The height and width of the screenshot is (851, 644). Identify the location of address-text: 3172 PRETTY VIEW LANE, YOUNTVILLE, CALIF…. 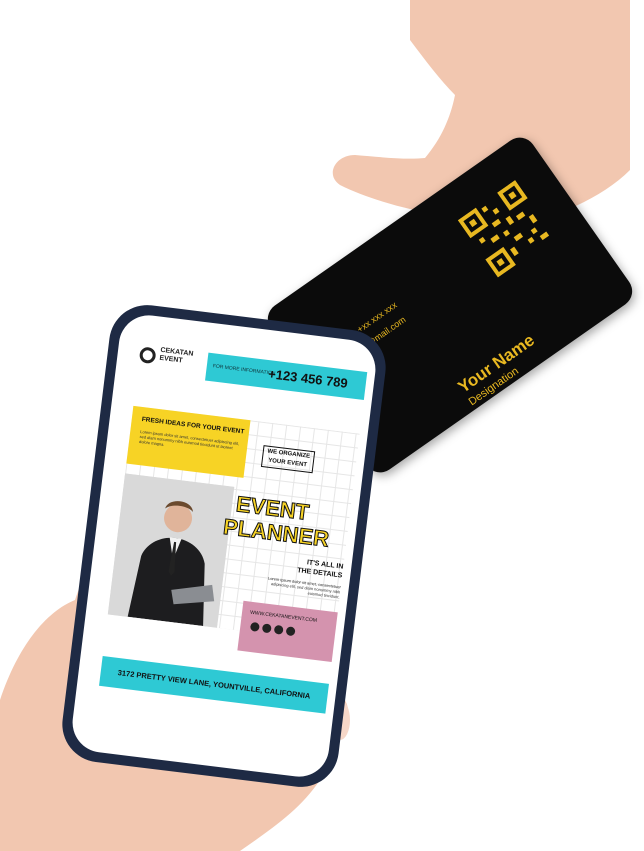
(214, 684).